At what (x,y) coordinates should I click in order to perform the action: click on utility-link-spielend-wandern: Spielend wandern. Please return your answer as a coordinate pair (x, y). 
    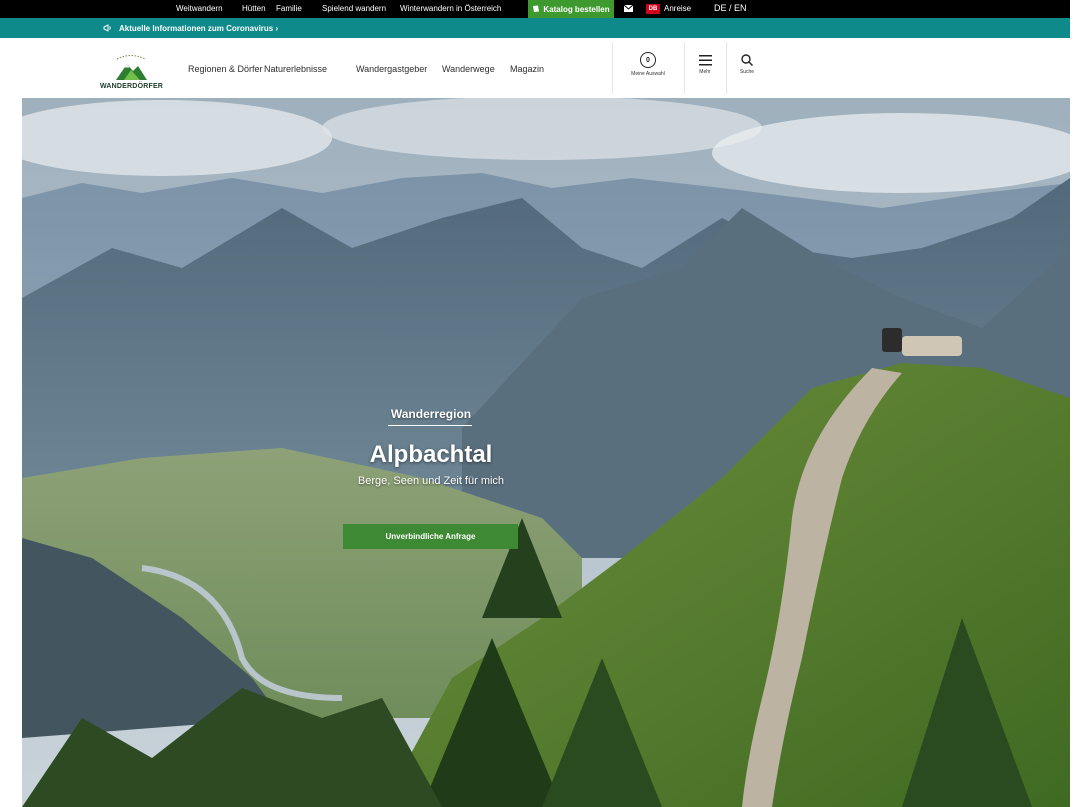
    Looking at the image, I should click on (354, 8).